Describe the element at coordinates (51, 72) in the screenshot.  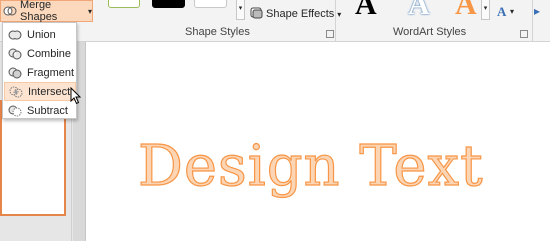
I see `menu-item-label: Fragment` at that location.